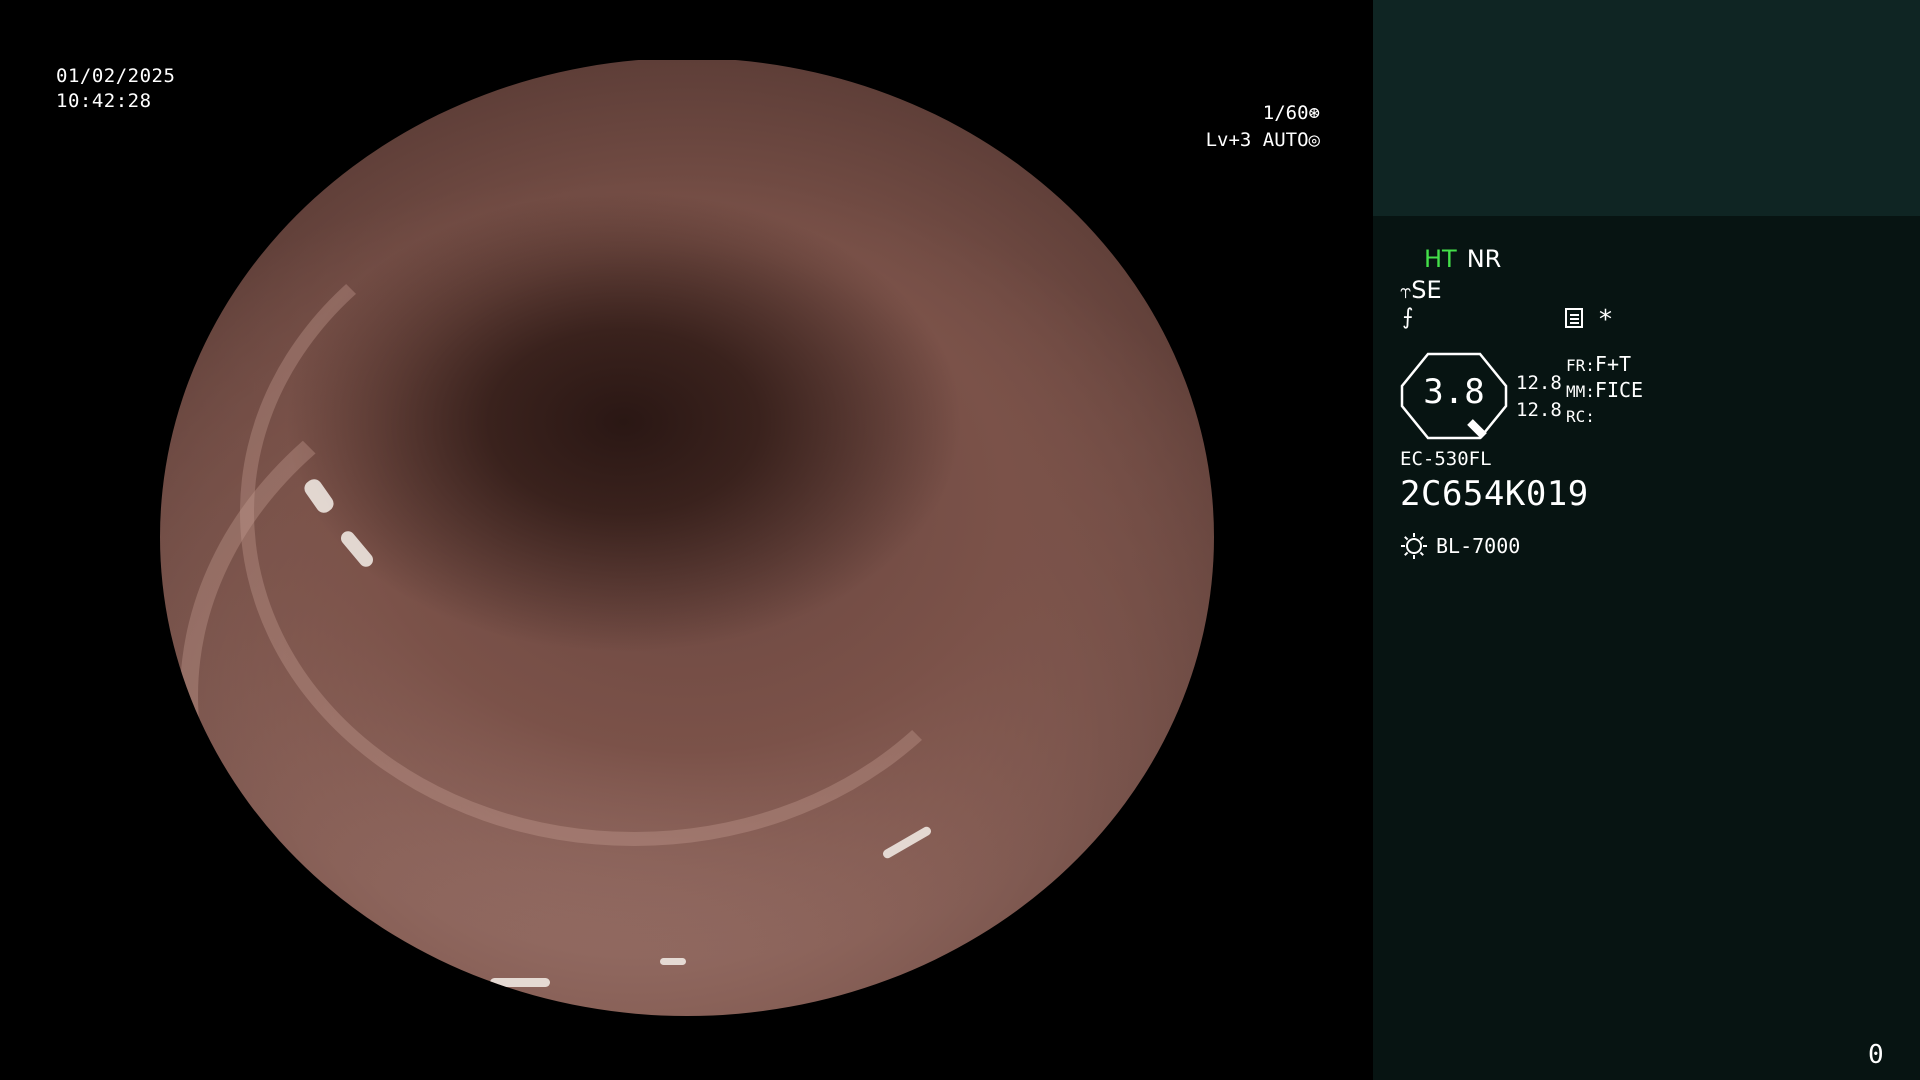 The height and width of the screenshot is (1080, 1920). What do you see at coordinates (1605, 320) in the screenshot?
I see `star-indicator: *` at bounding box center [1605, 320].